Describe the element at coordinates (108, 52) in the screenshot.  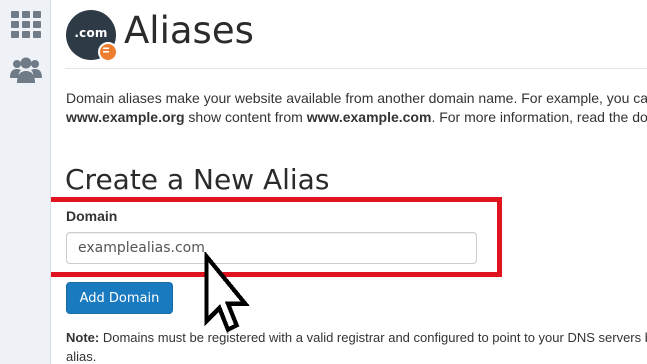
I see `equals-badge-icon` at that location.